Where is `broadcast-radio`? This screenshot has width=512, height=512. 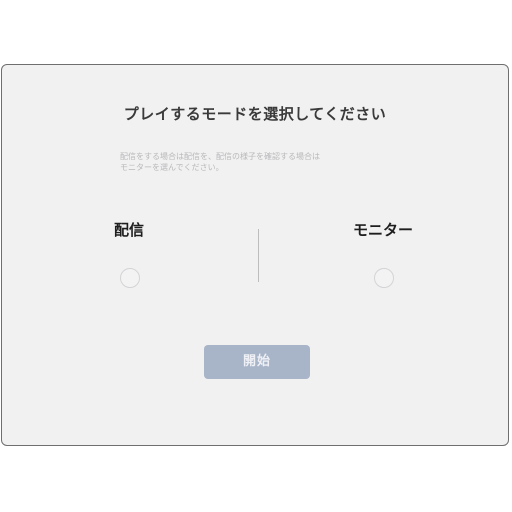 broadcast-radio is located at coordinates (130, 278).